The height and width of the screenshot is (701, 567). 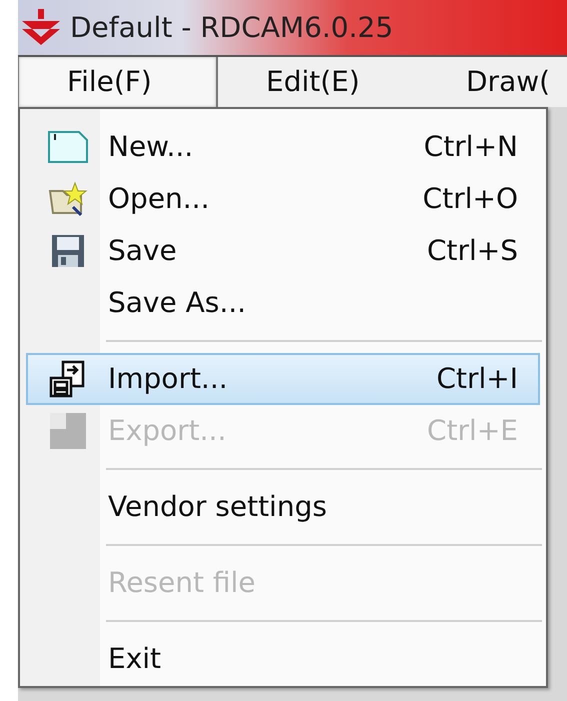 I want to click on menu-item-label: Resent file, so click(x=182, y=583).